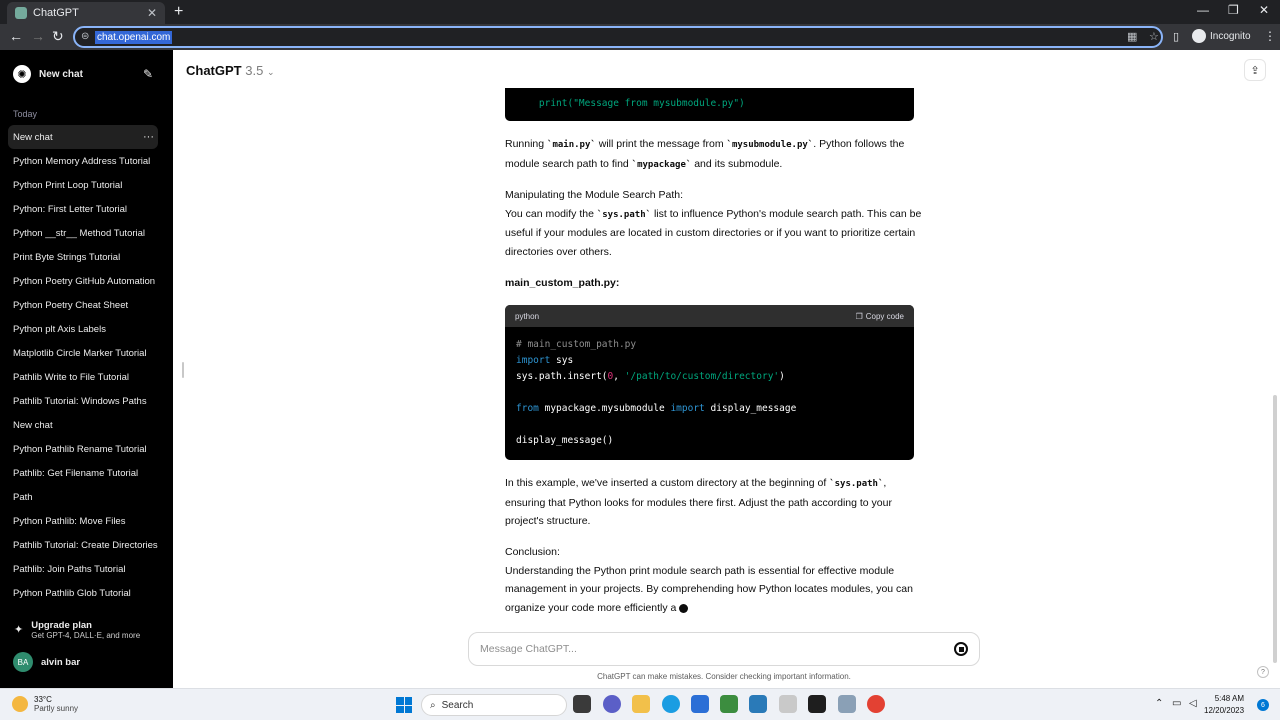 This screenshot has height=720, width=1280. What do you see at coordinates (134, 37) in the screenshot?
I see `url-text: chat.openai.com` at bounding box center [134, 37].